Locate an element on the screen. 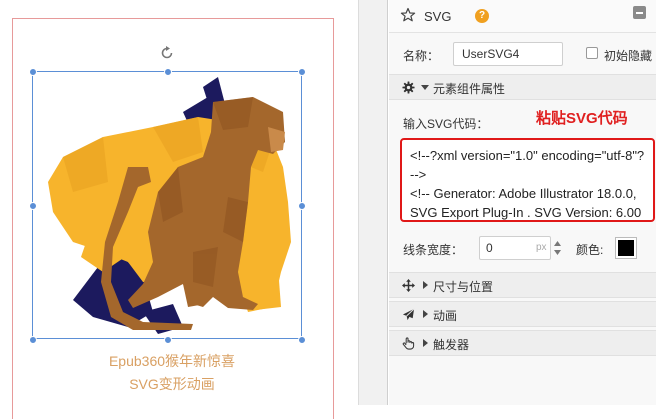  section-size-position-label: 尺寸与位置 is located at coordinates (463, 287).